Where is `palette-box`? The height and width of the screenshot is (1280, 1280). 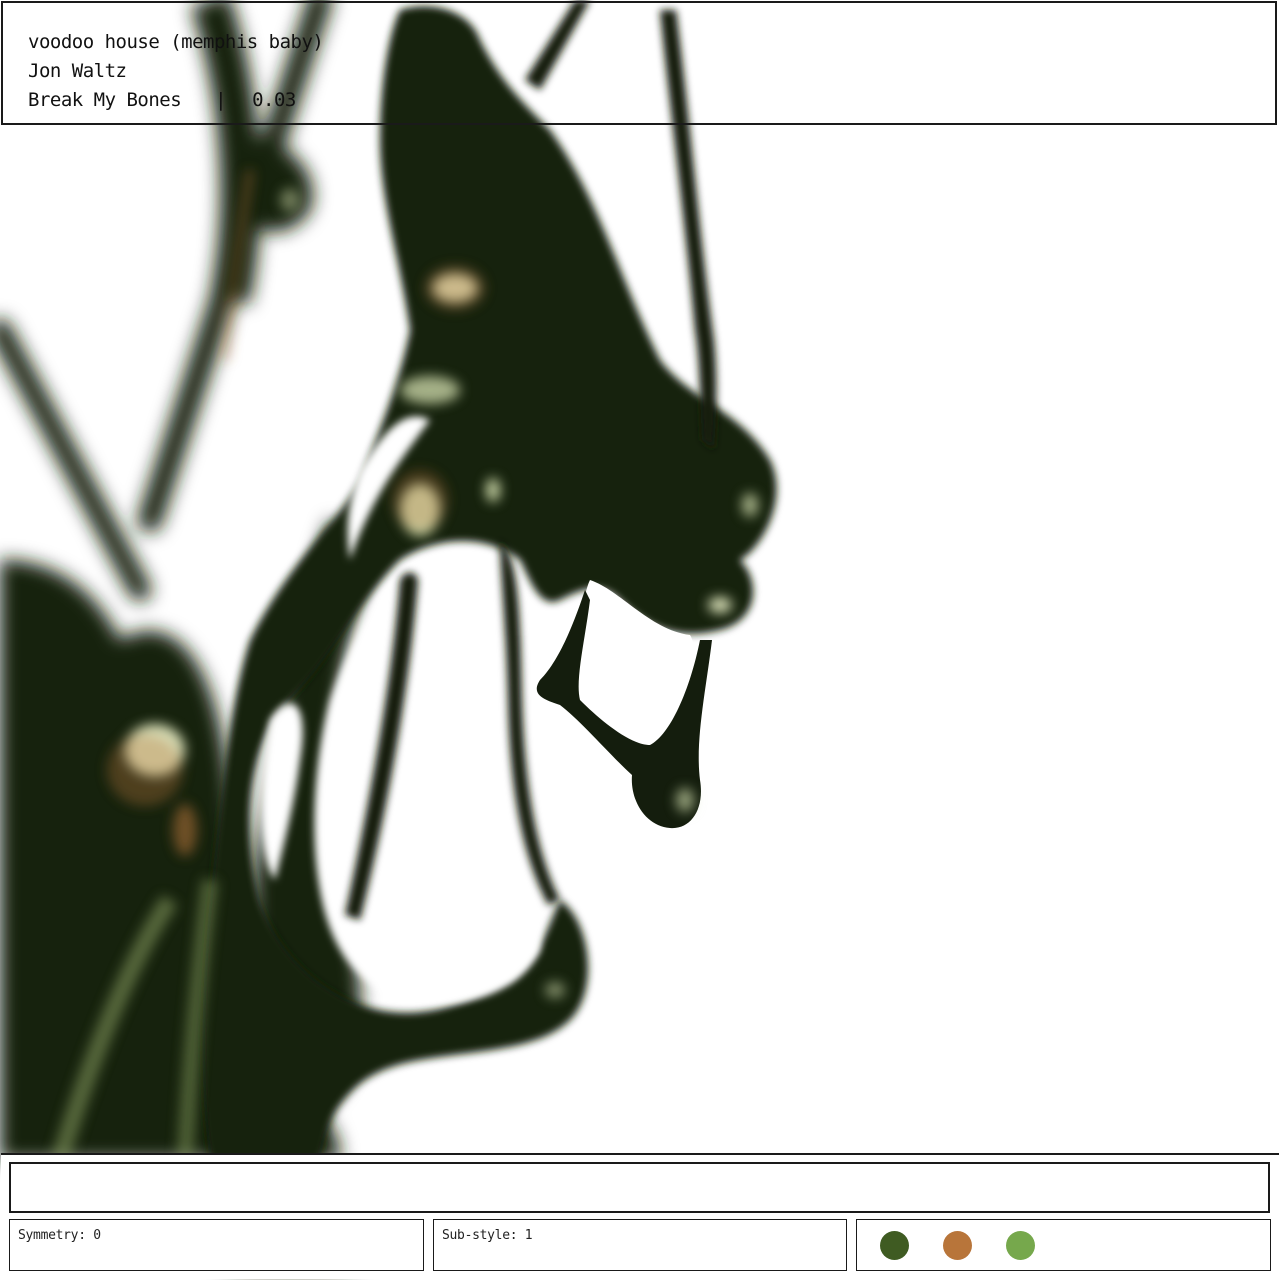
palette-box is located at coordinates (1063, 1245).